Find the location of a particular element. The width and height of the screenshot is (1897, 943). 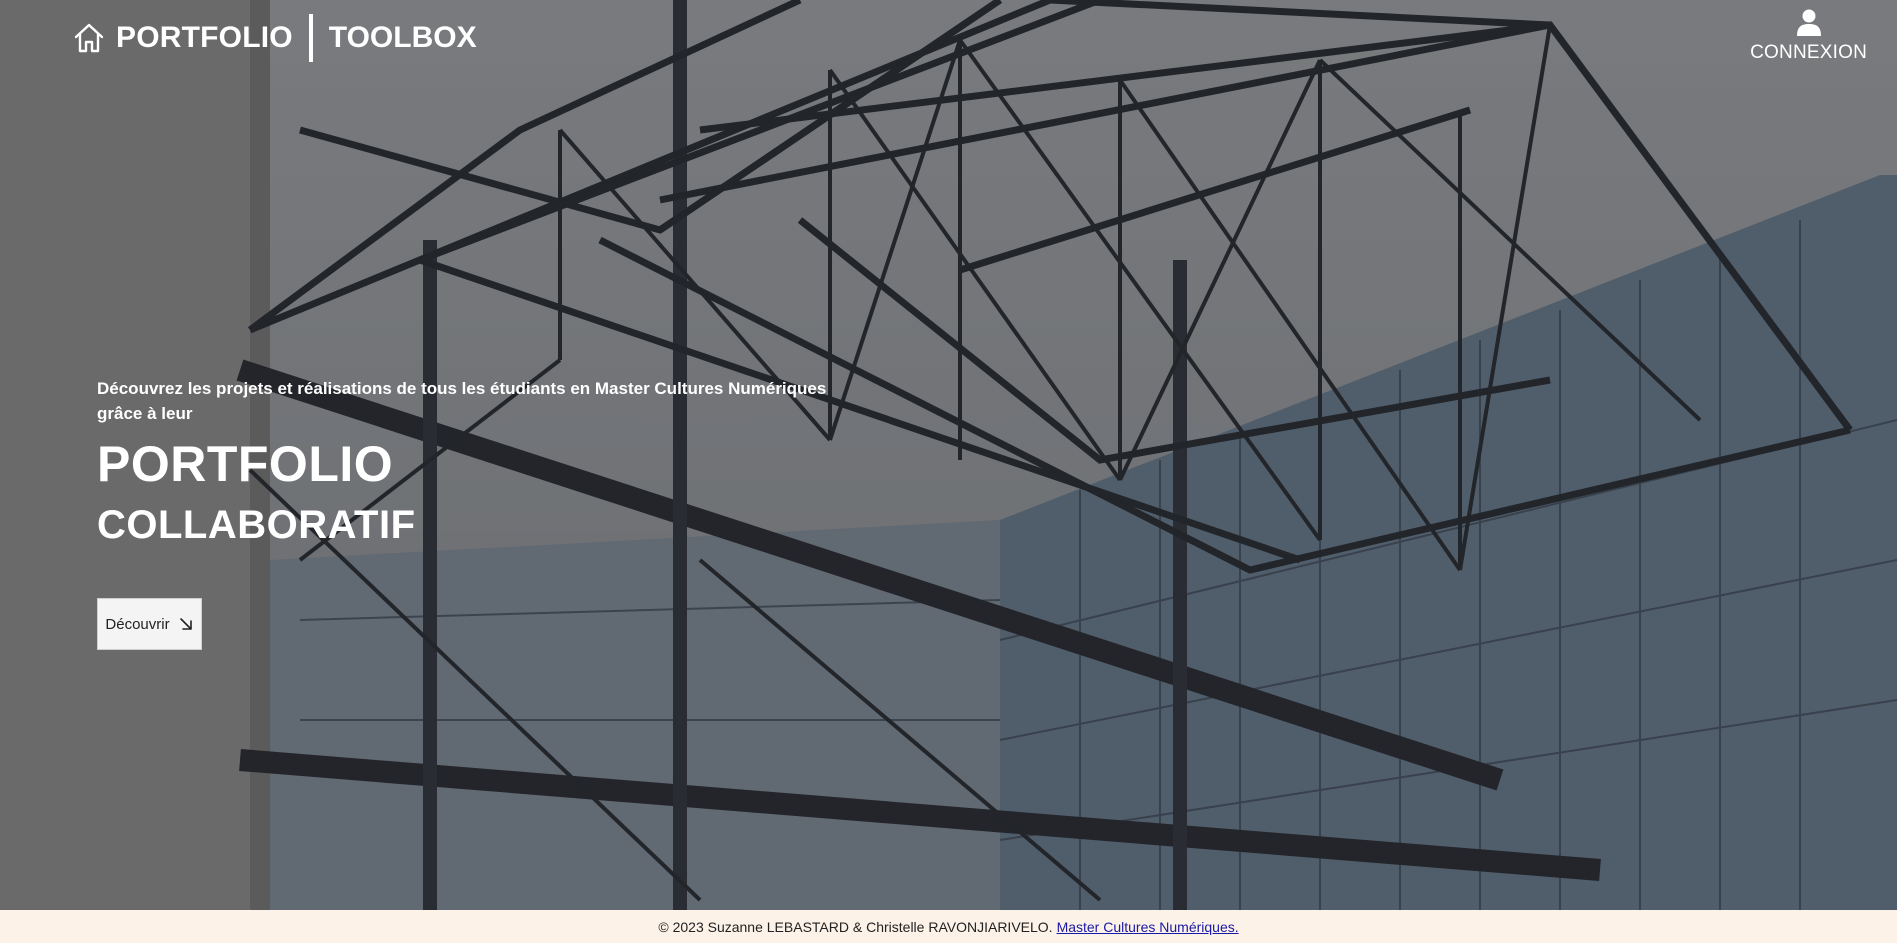

nav-divider is located at coordinates (310, 38).